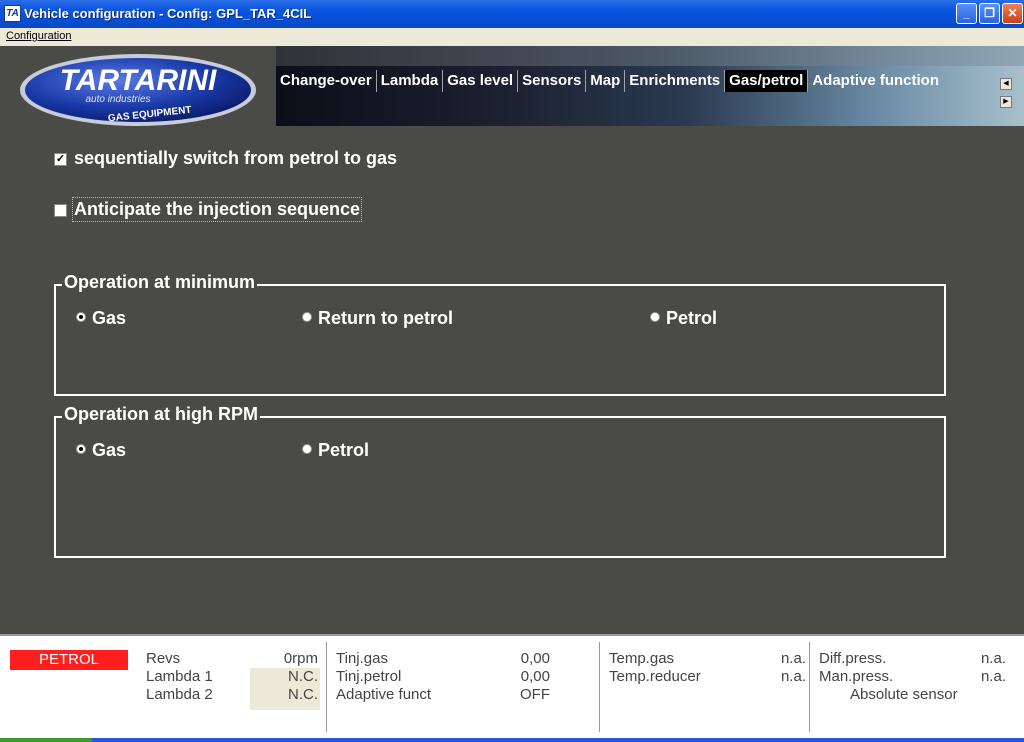 Image resolution: width=1024 pixels, height=742 pixels. I want to click on menu-configuration: Configuration, so click(38, 36).